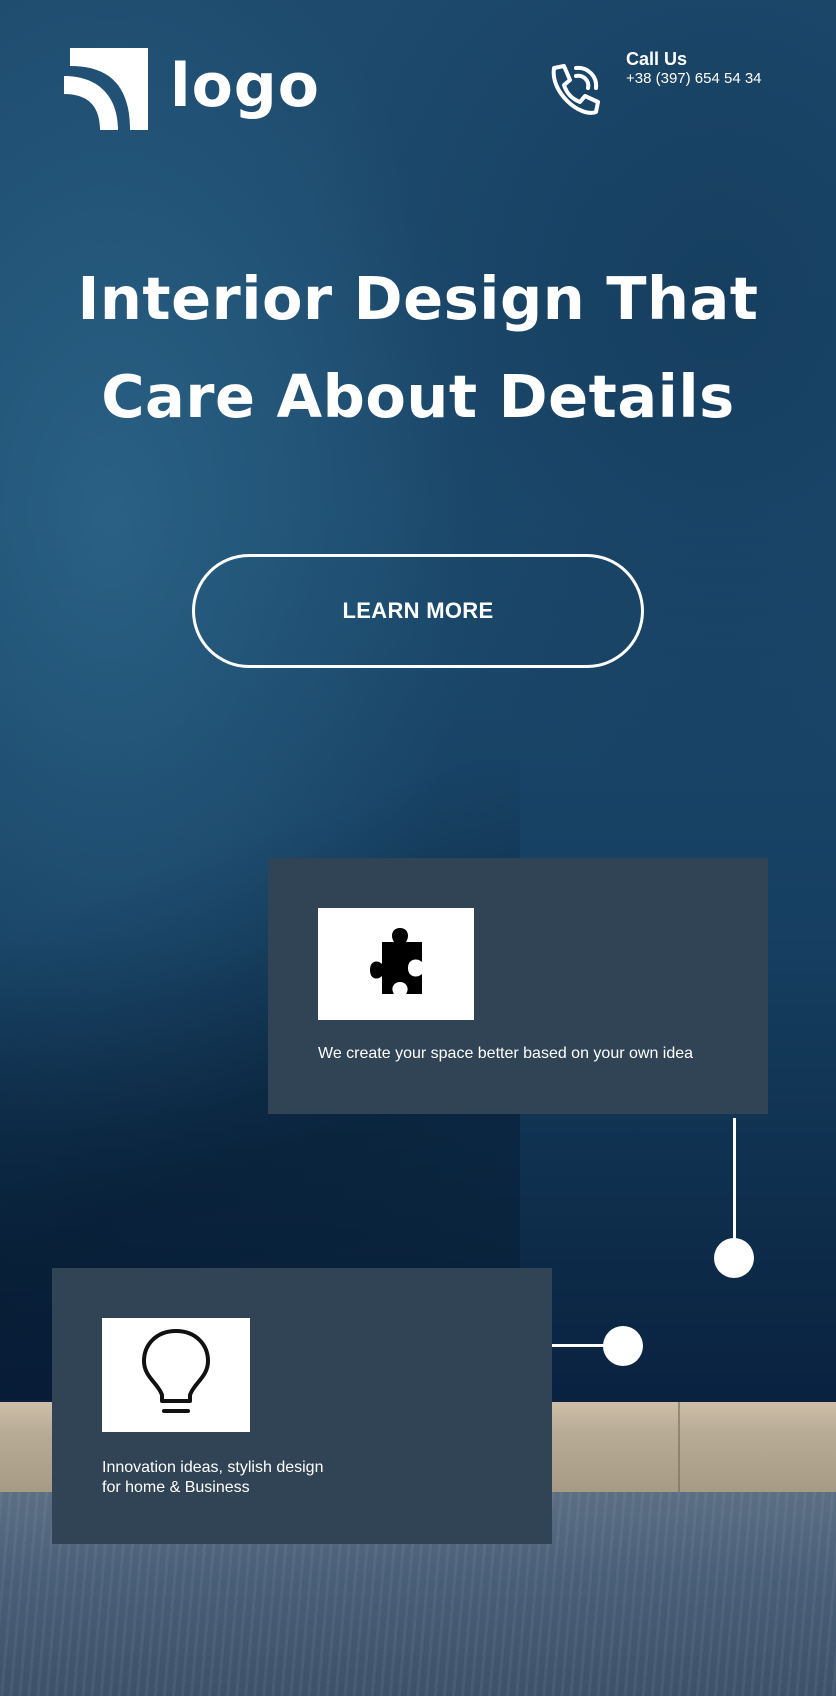 Image resolution: width=836 pixels, height=1696 pixels. Describe the element at coordinates (418, 298) in the screenshot. I see `hero-title-line: Interior Design That` at that location.